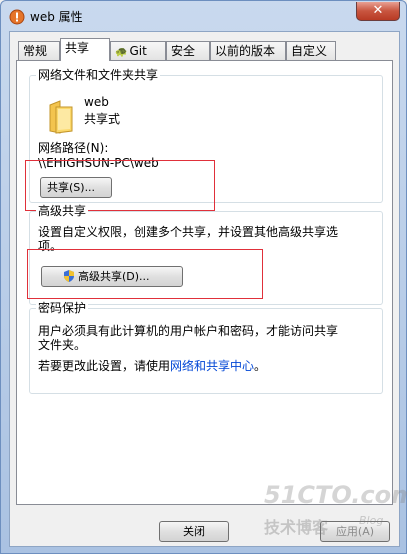  Describe the element at coordinates (61, 117) in the screenshot. I see `folder-icon` at that location.